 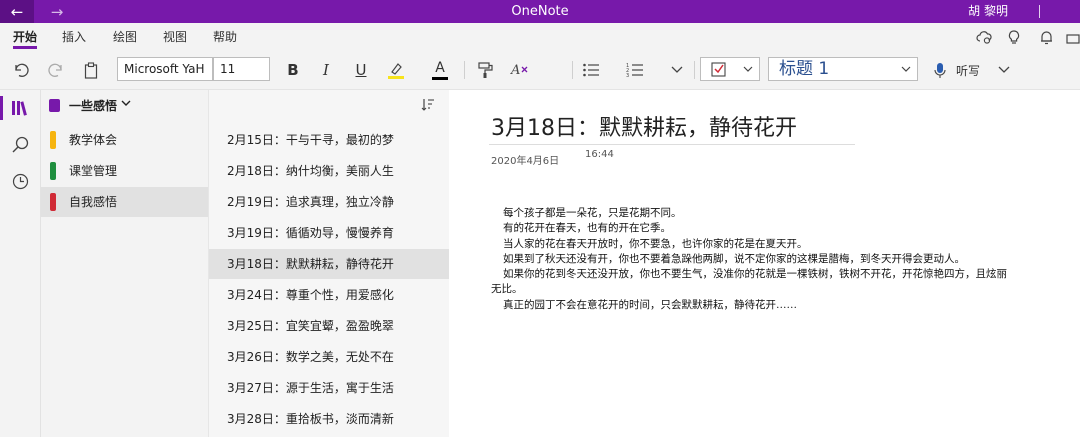 I want to click on italic-button: I, so click(x=326, y=70).